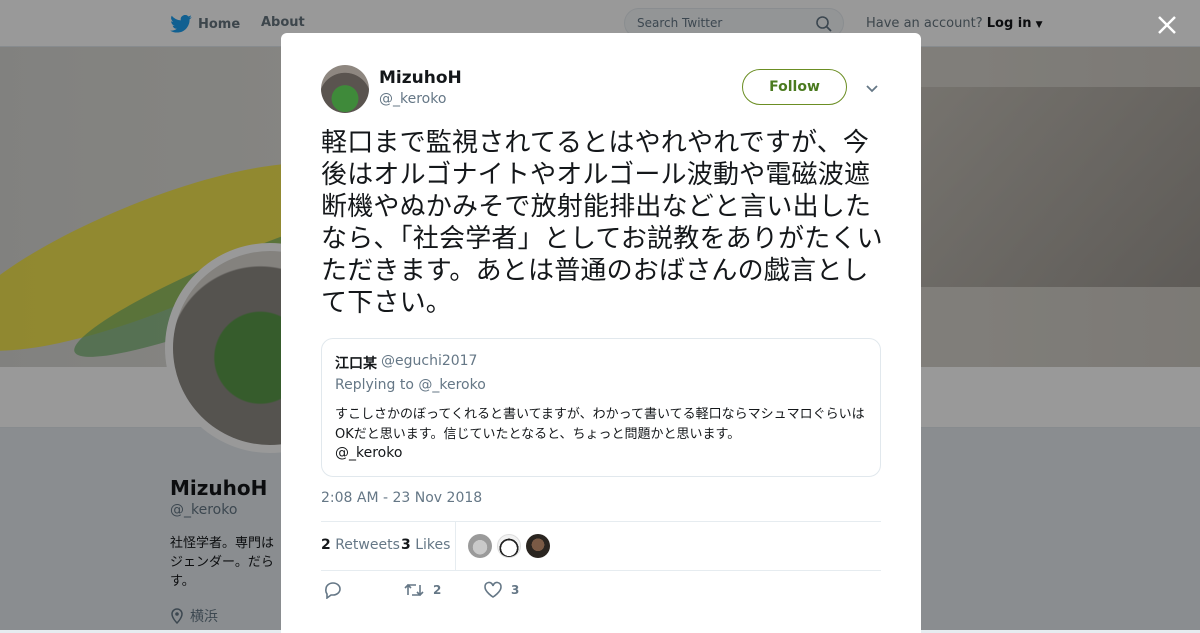 Image resolution: width=1200 pixels, height=633 pixels. Describe the element at coordinates (493, 589) in the screenshot. I see `heart-icon` at that location.